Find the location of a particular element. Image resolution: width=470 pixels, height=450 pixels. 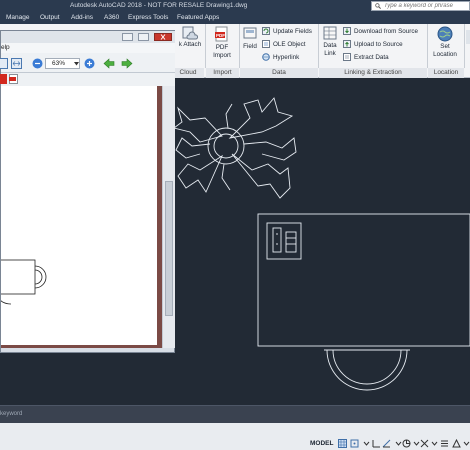

tab-a360: A360 is located at coordinates (111, 17).